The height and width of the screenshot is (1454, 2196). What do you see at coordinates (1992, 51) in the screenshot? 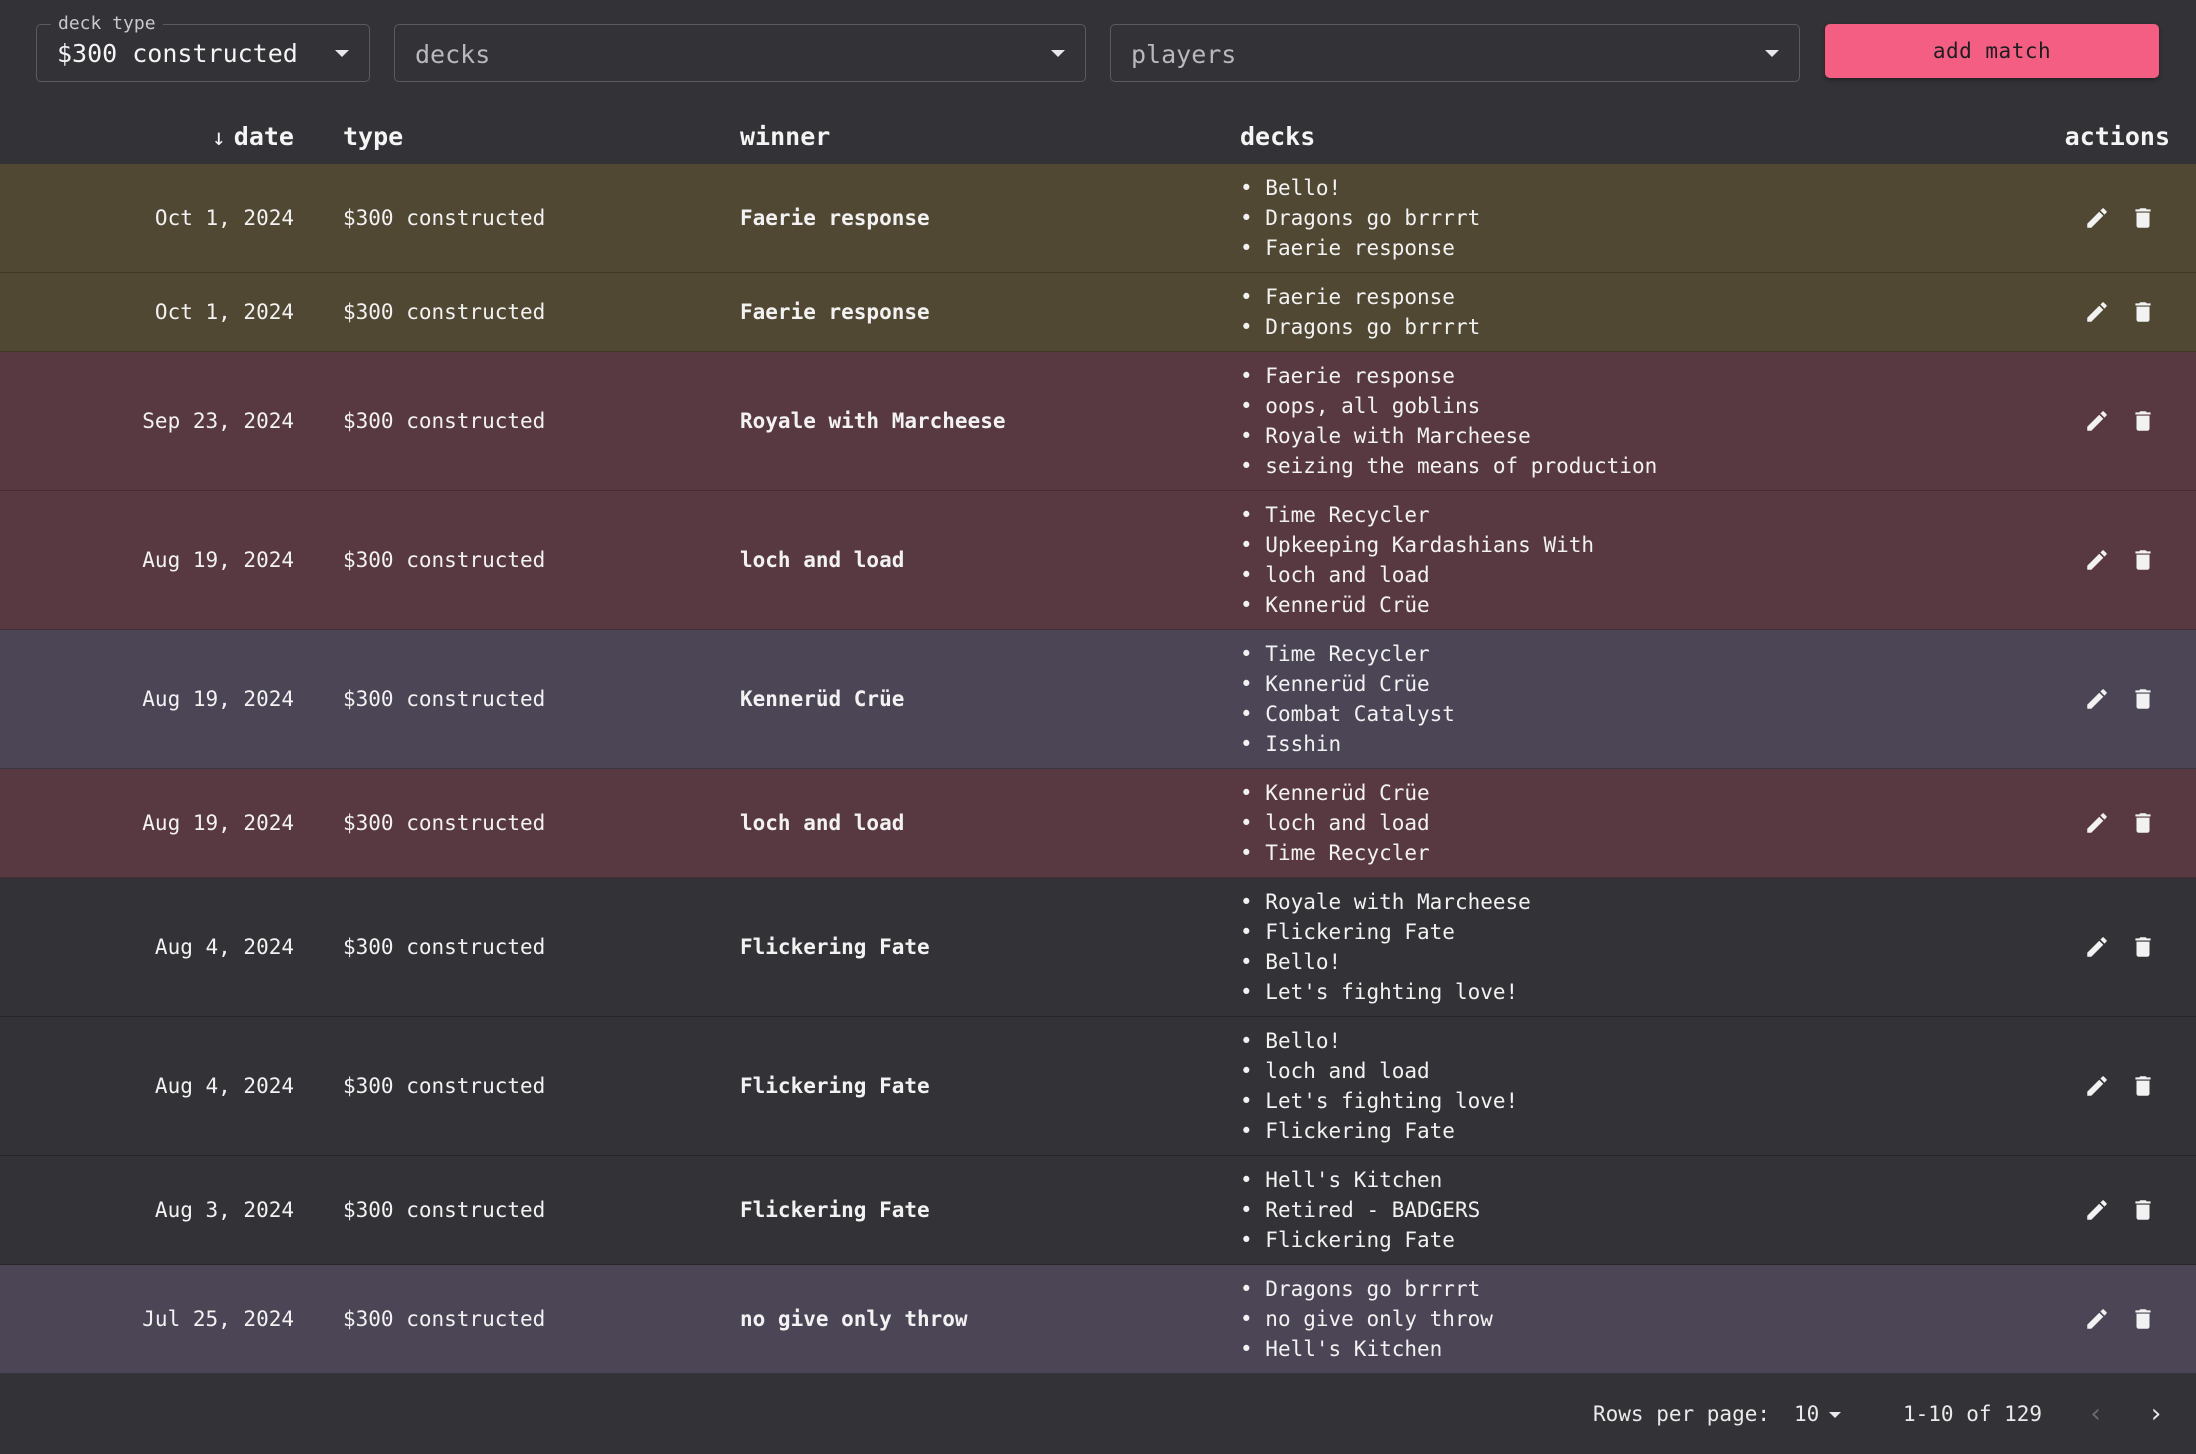
I see `add-match-button: add match` at bounding box center [1992, 51].